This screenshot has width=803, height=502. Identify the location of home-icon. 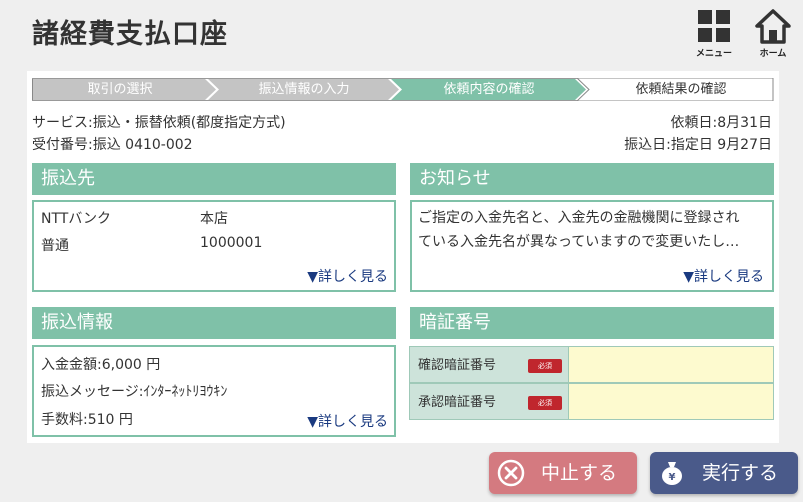
(773, 26).